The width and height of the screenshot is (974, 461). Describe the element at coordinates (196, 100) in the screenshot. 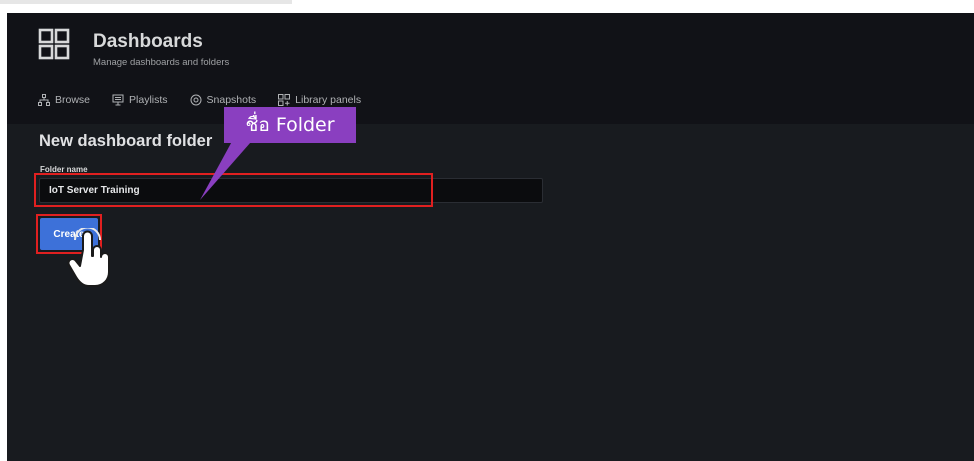

I see `camera-icon` at that location.